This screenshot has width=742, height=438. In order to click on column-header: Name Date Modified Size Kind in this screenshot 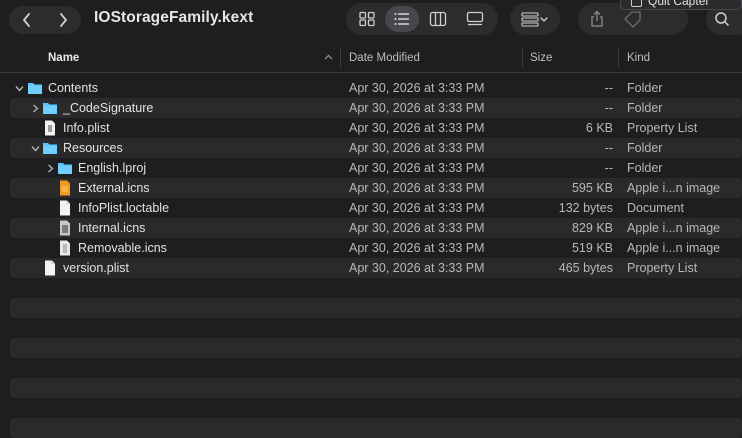, I will do `click(371, 58)`.